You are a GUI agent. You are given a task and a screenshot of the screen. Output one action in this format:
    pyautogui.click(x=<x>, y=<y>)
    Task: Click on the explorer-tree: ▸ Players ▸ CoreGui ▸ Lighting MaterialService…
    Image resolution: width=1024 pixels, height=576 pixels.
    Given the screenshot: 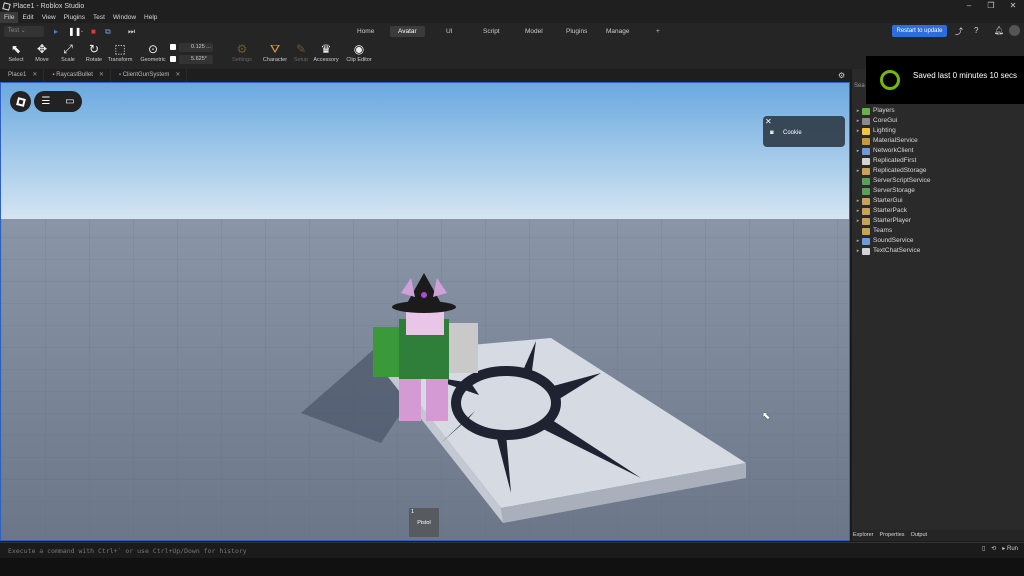 What is the action you would take?
    pyautogui.click(x=939, y=181)
    